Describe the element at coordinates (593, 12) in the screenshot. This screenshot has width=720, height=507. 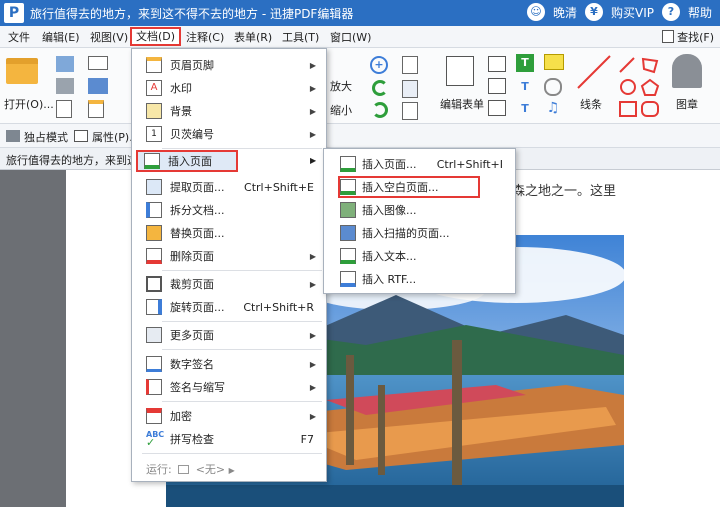
I see `yen-icon: ¥` at that location.